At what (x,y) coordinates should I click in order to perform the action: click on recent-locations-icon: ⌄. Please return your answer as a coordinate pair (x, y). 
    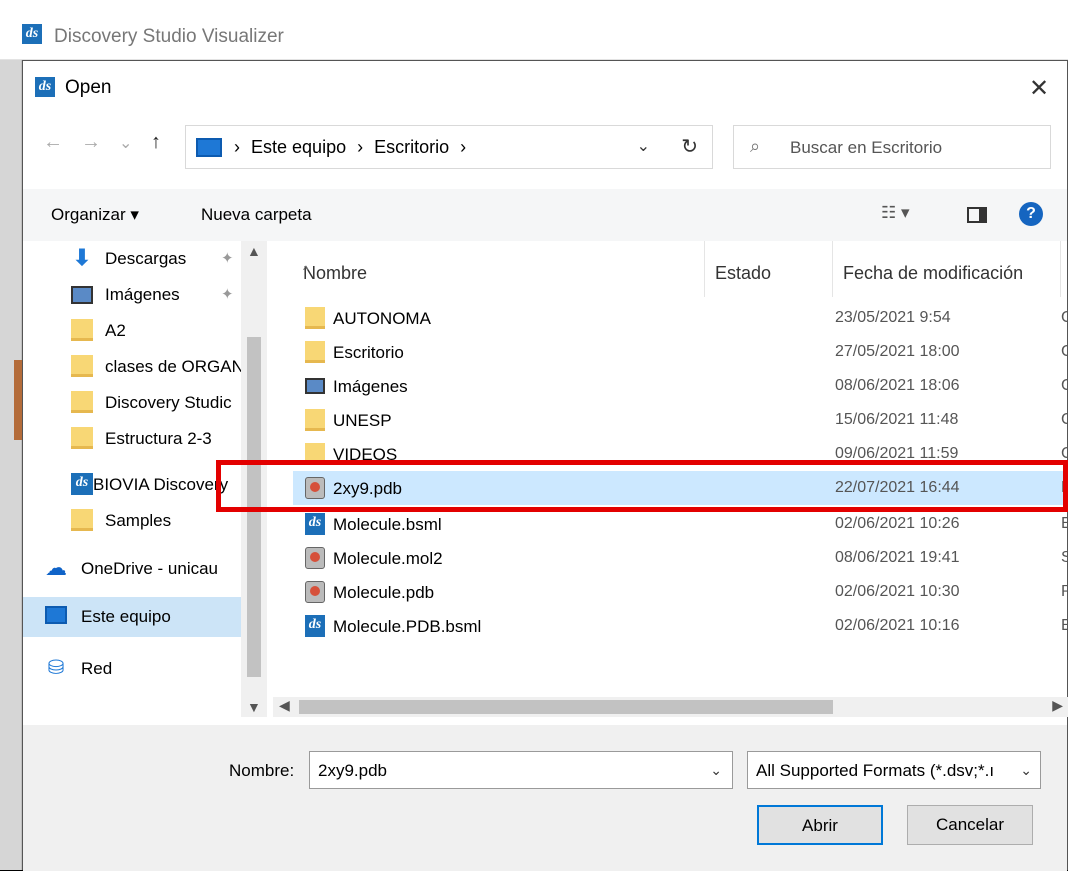
    Looking at the image, I should click on (125, 143).